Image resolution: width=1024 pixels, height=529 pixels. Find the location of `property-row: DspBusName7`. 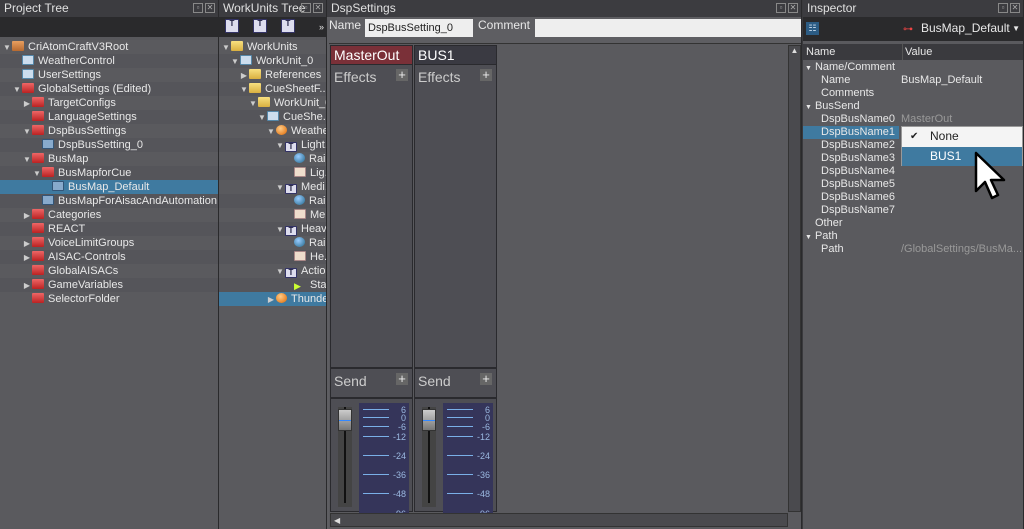

property-row: DspBusName7 is located at coordinates (913, 210).